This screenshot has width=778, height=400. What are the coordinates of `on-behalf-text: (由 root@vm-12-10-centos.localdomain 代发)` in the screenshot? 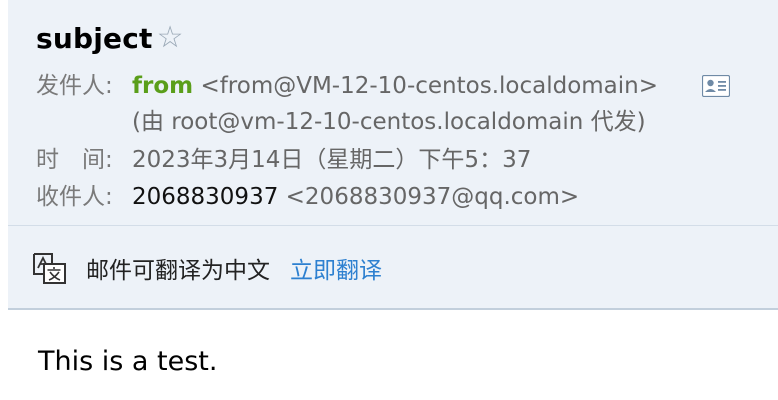 It's located at (389, 122).